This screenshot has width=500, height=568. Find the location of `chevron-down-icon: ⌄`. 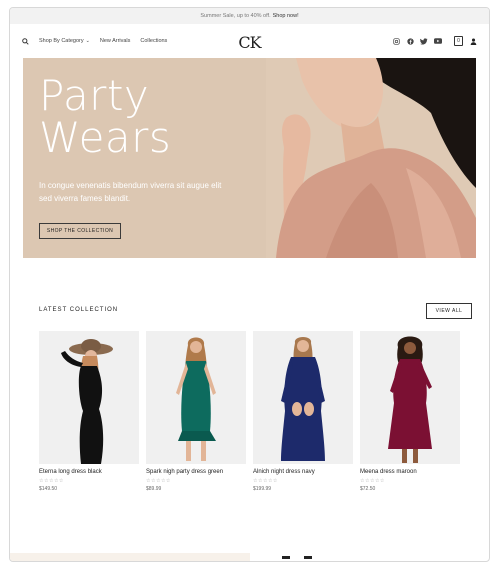

chevron-down-icon: ⌄ is located at coordinates (87, 41).